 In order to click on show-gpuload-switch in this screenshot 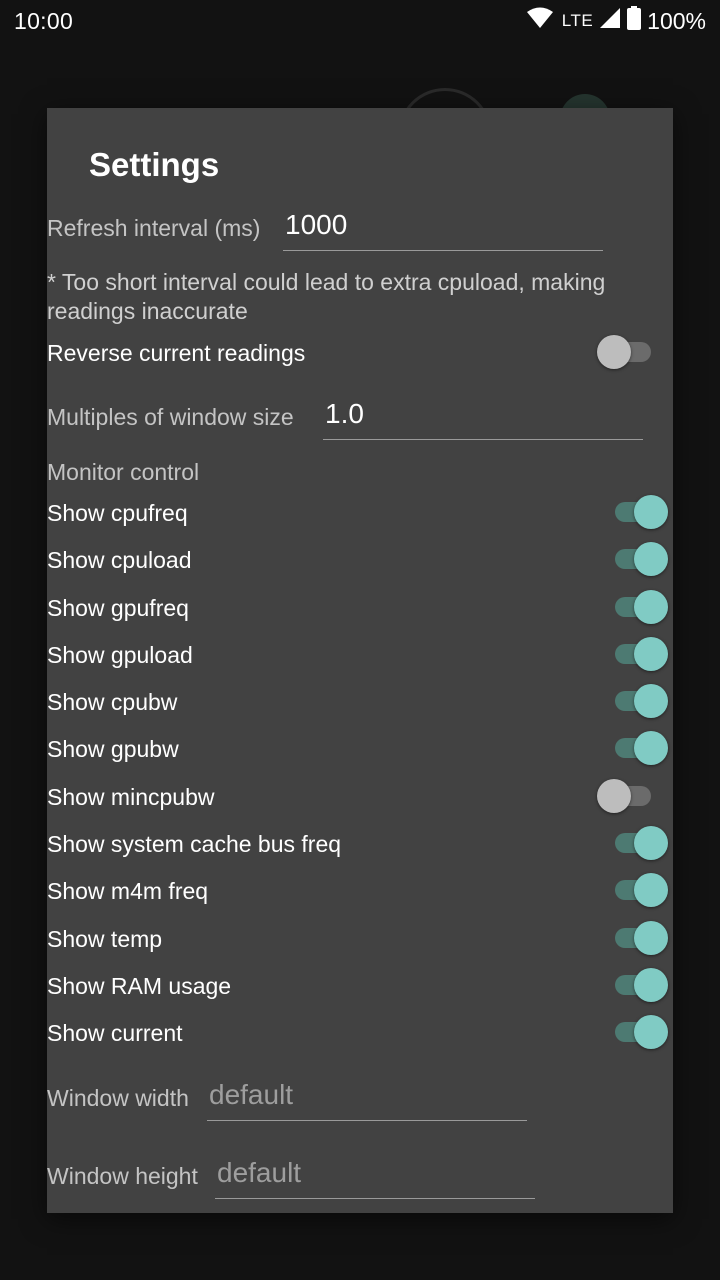, I will do `click(639, 654)`.